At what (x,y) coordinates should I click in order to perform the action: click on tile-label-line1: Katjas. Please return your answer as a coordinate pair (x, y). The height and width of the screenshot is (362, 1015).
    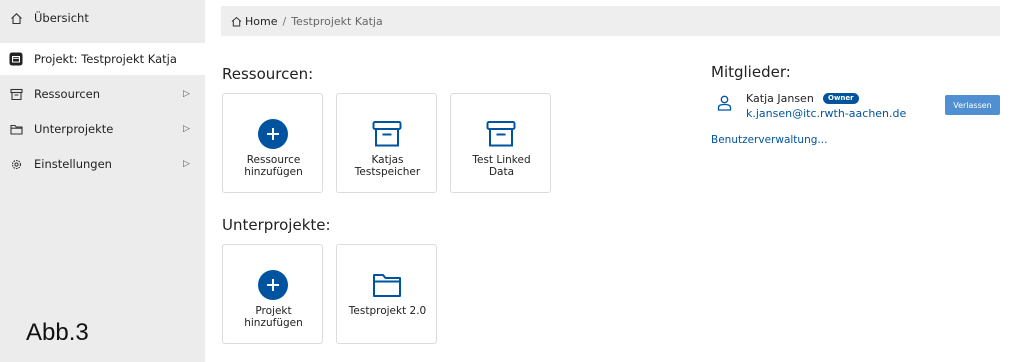
    Looking at the image, I should click on (387, 160).